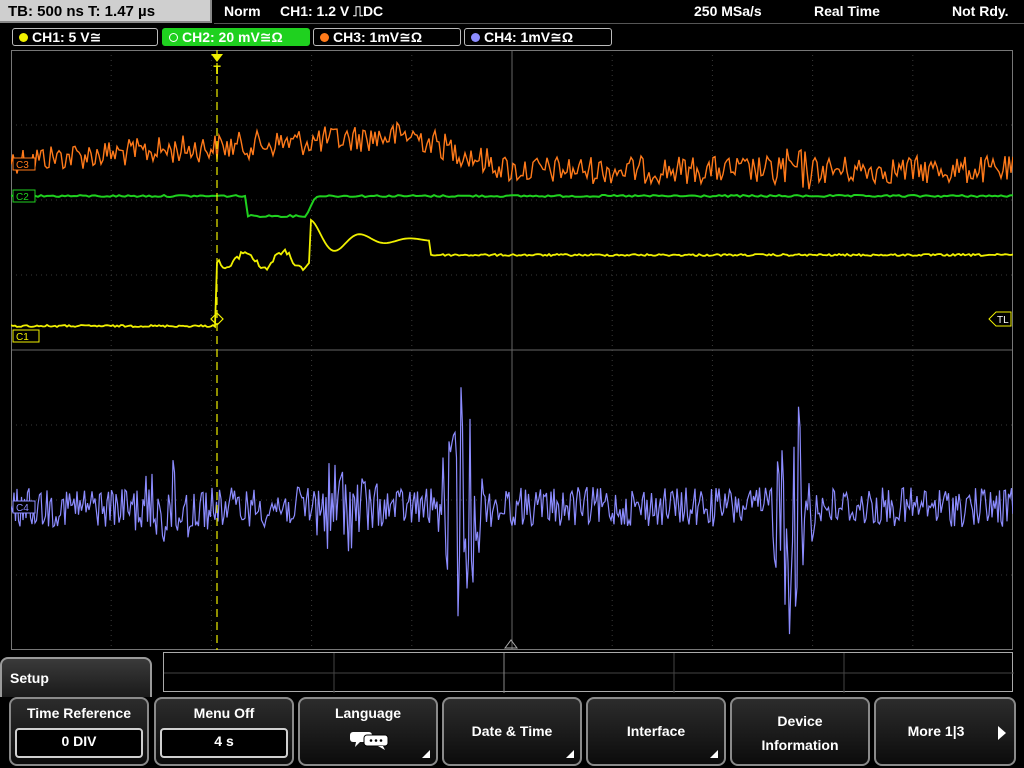  I want to click on channel-tab-ch1: CH1: 5 V≅, so click(85, 37).